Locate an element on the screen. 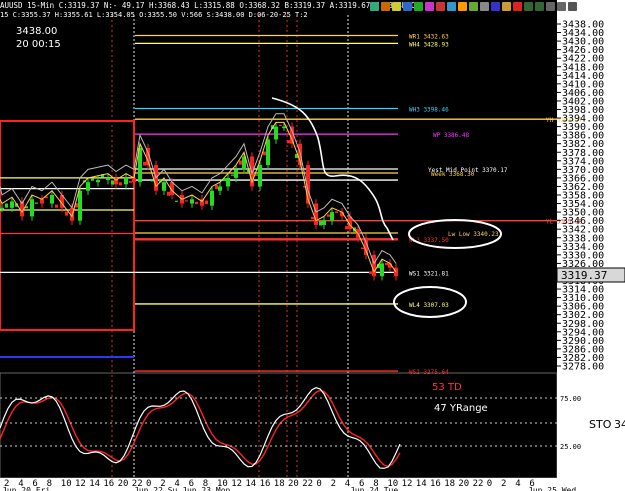 This screenshot has height=491, width=625. time-day-label: Jun 24 Tue is located at coordinates (374, 488).